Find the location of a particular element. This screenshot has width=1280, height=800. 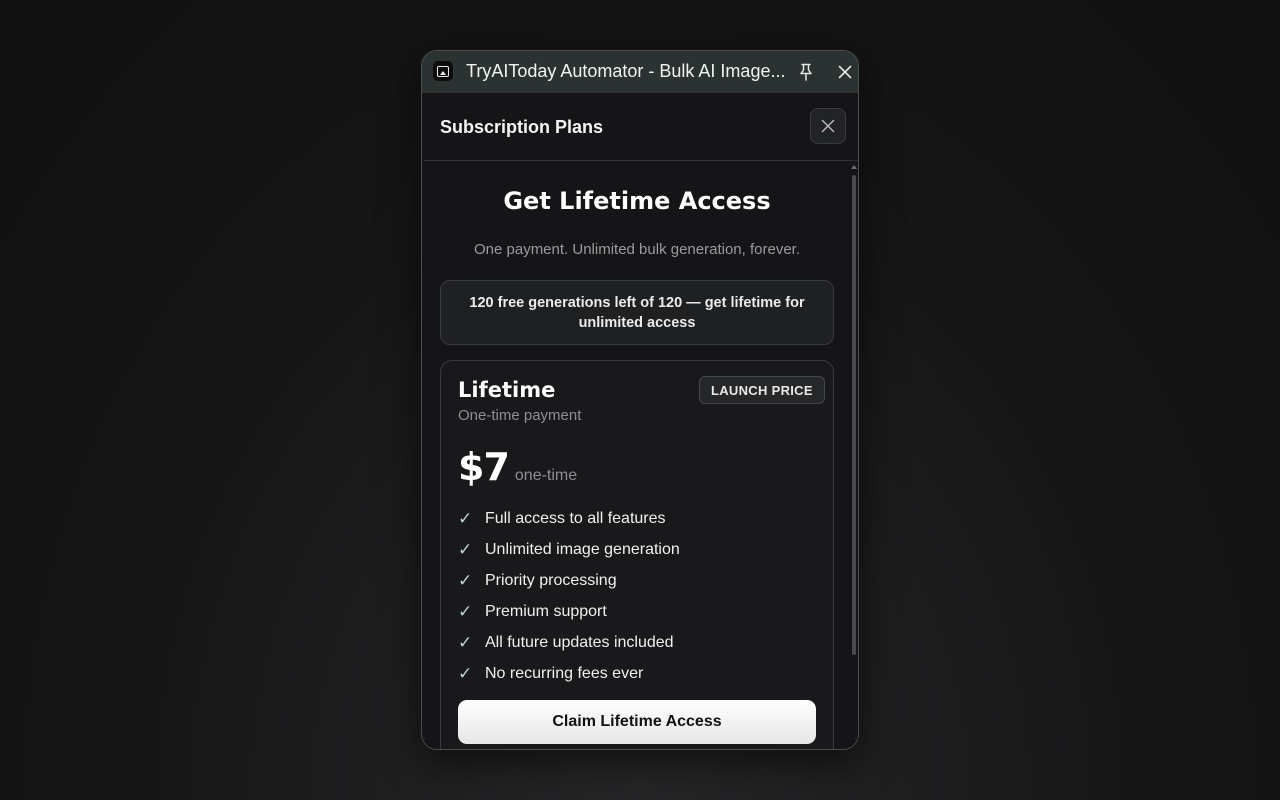

feature-item: ✓ All future updates included is located at coordinates (569, 642).